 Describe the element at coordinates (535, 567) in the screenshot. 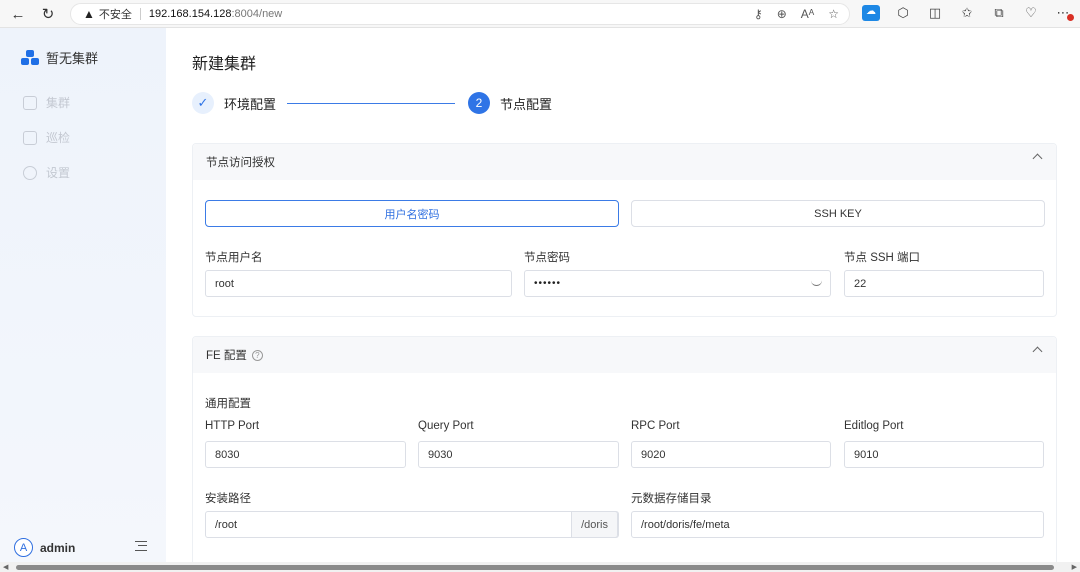

I see `scrollbar-thumb` at that location.